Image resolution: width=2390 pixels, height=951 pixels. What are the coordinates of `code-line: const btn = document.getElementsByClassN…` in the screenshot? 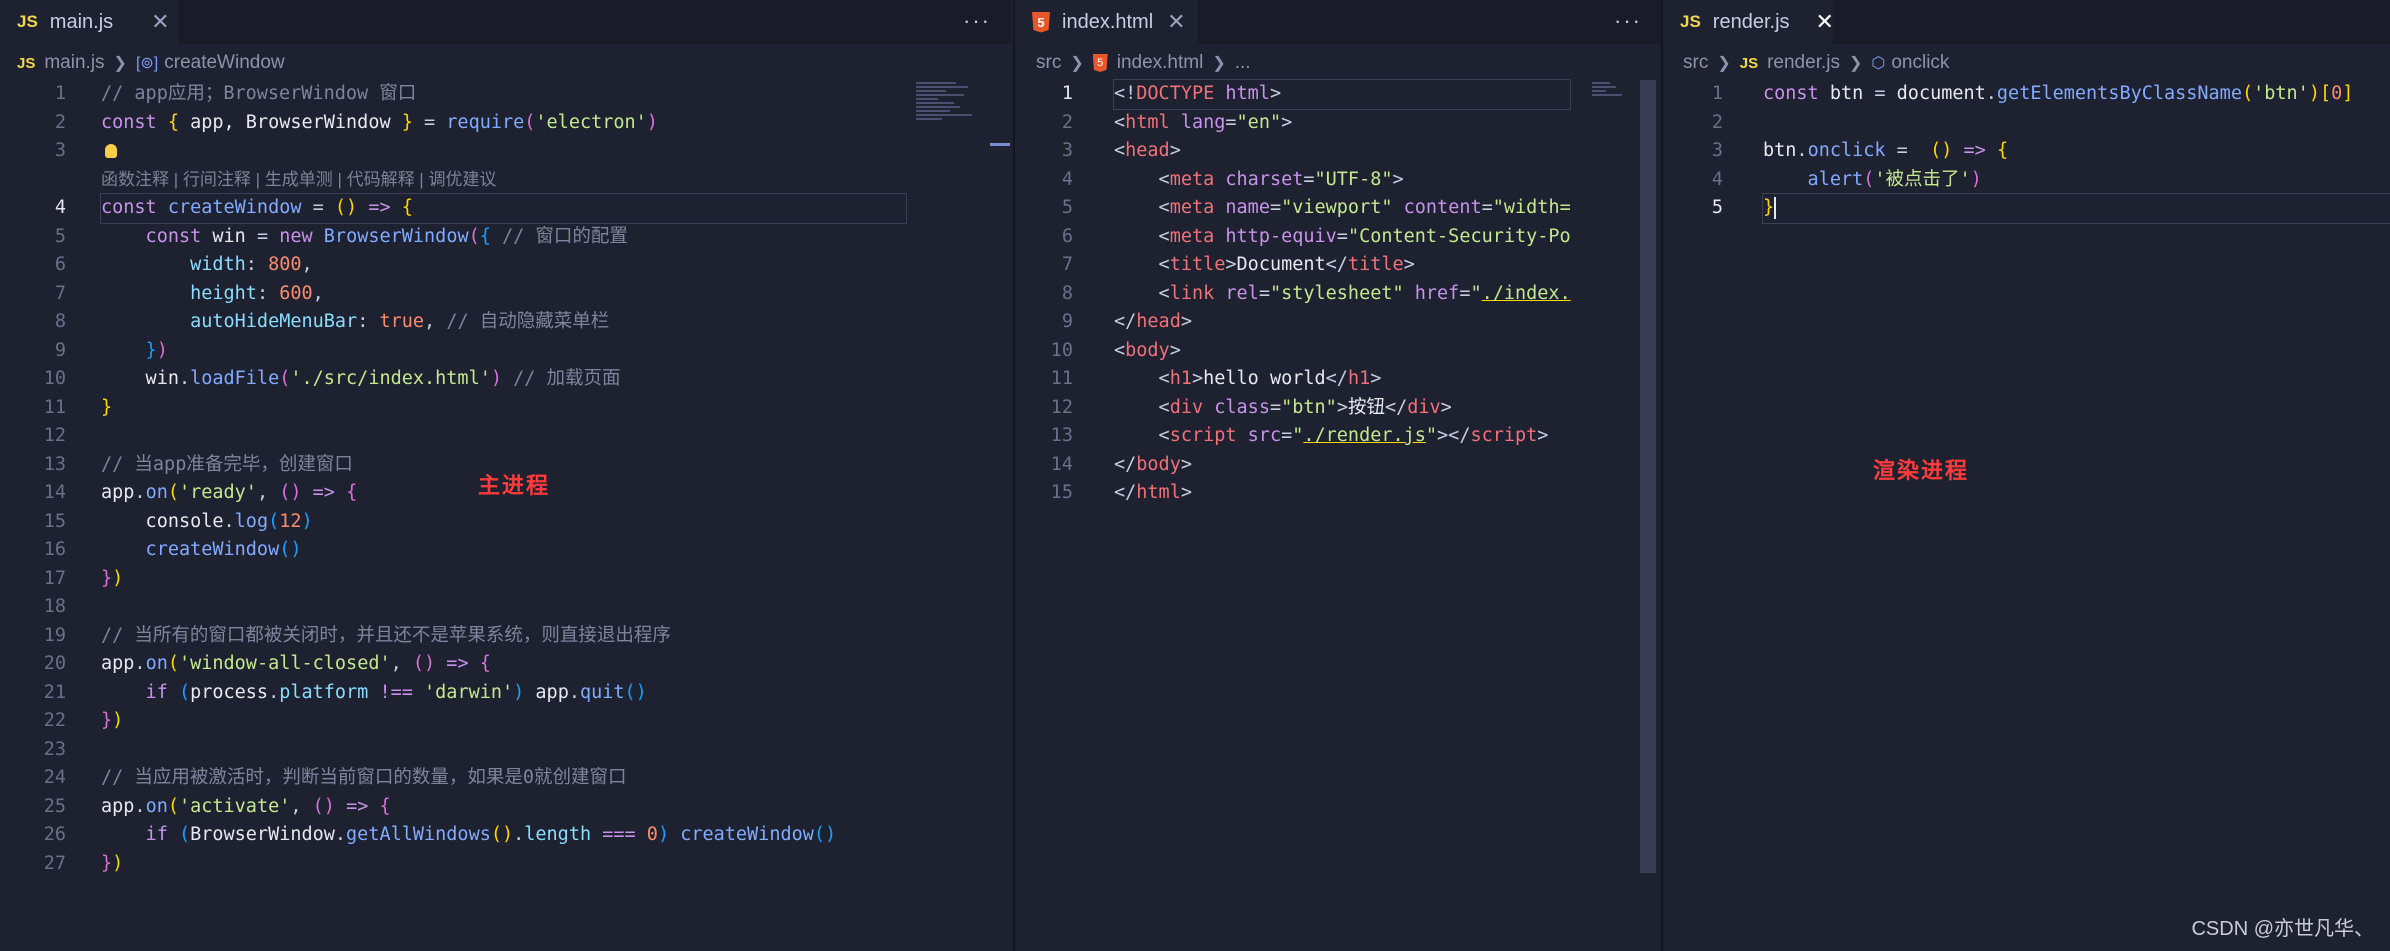 It's located at (2076, 94).